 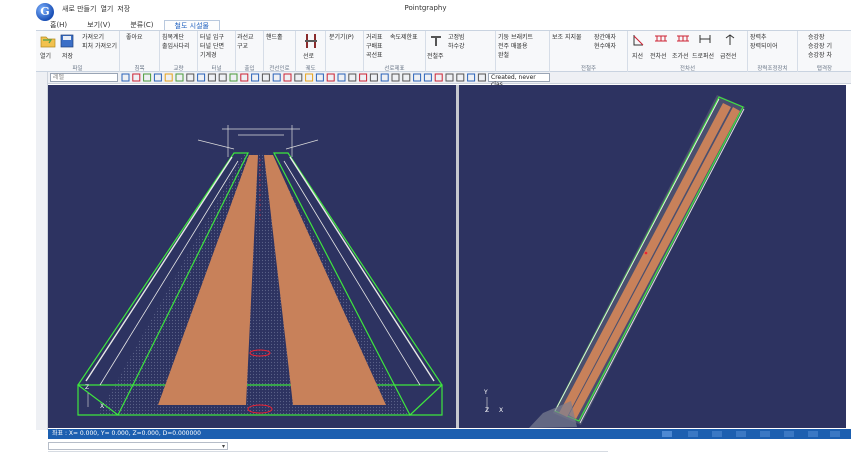 What do you see at coordinates (820, 47) in the screenshot?
I see `platform-edge-button: 승강장 기` at bounding box center [820, 47].